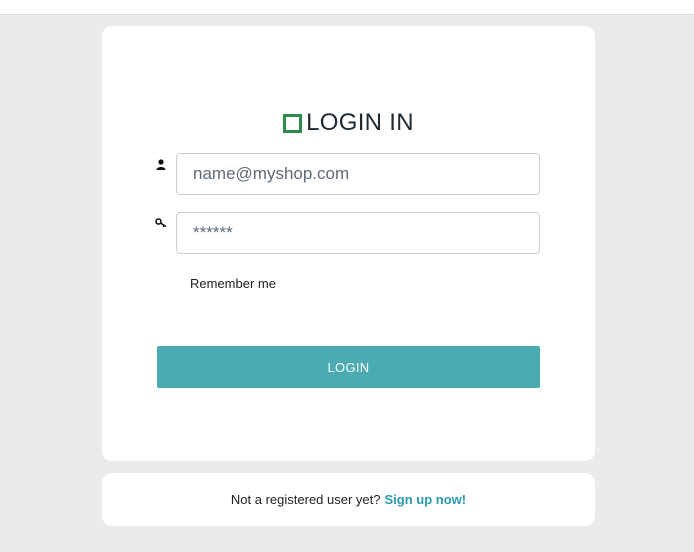  Describe the element at coordinates (425, 499) in the screenshot. I see `signup-link: Sign up now!` at that location.